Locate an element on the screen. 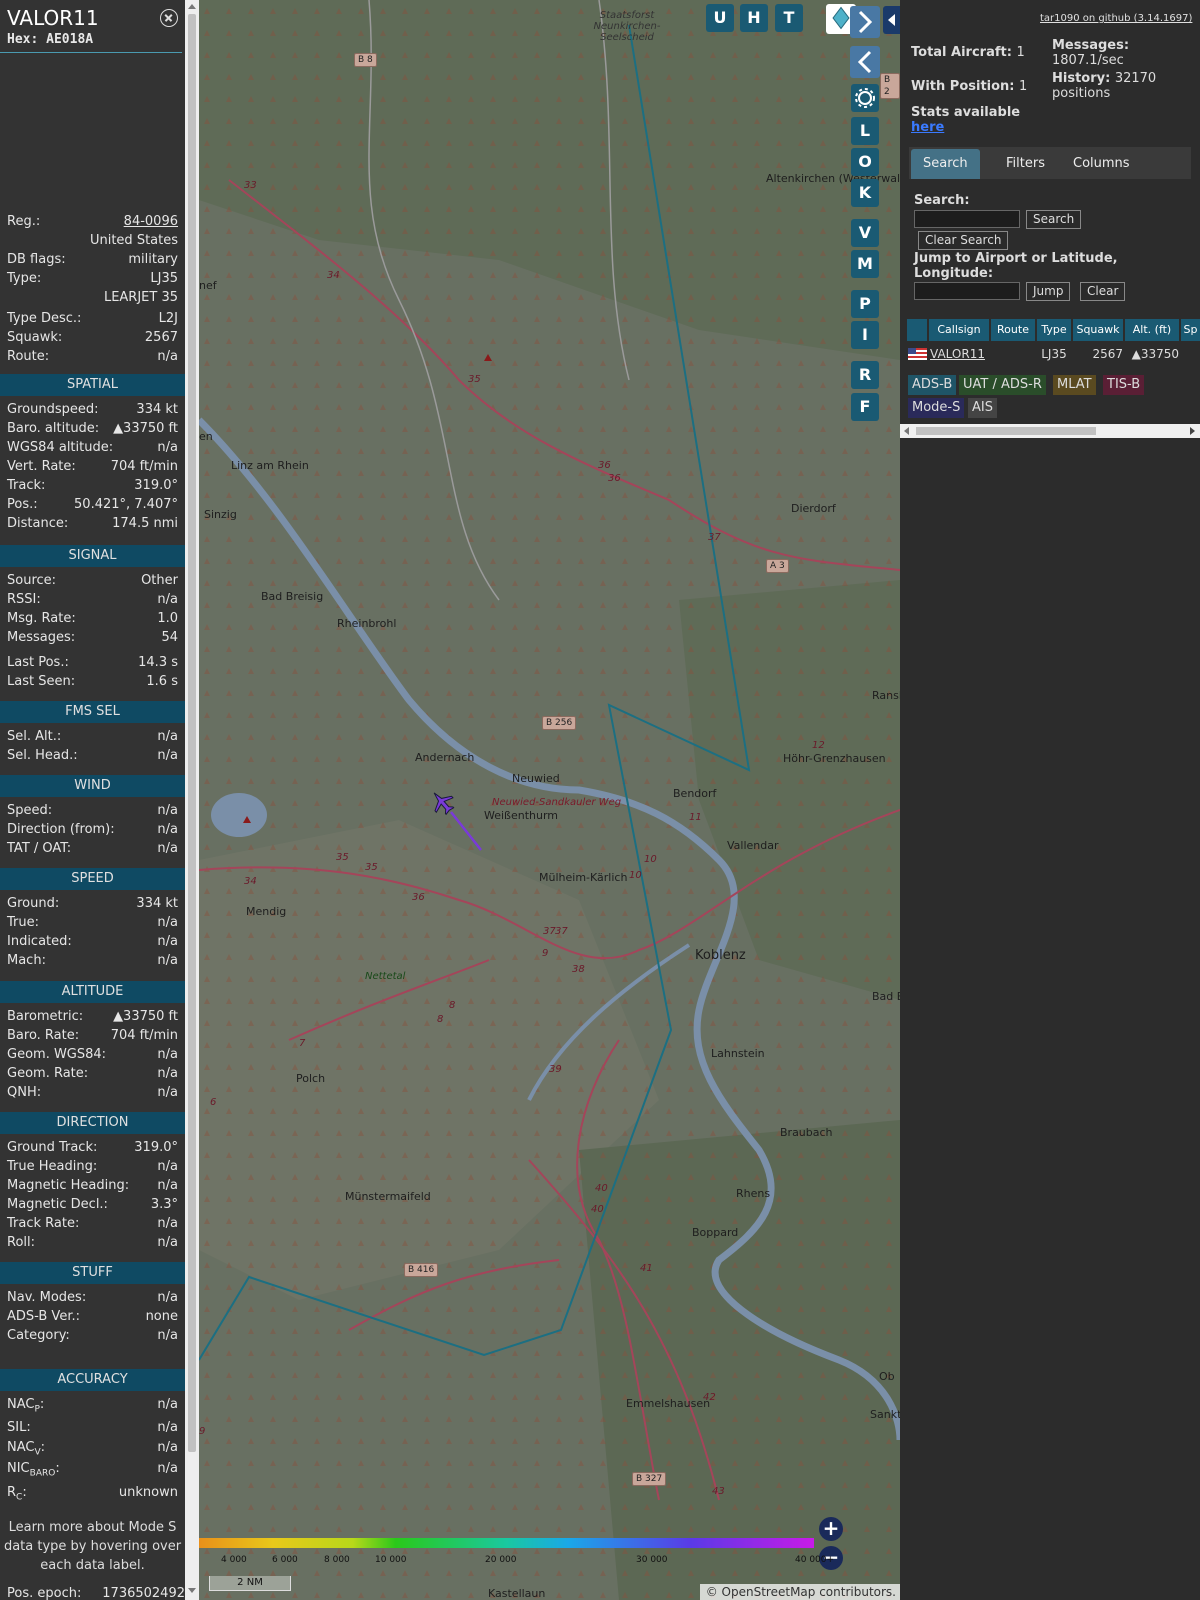 The width and height of the screenshot is (1200, 1600). source-mode-s: Mode-S is located at coordinates (936, 408).